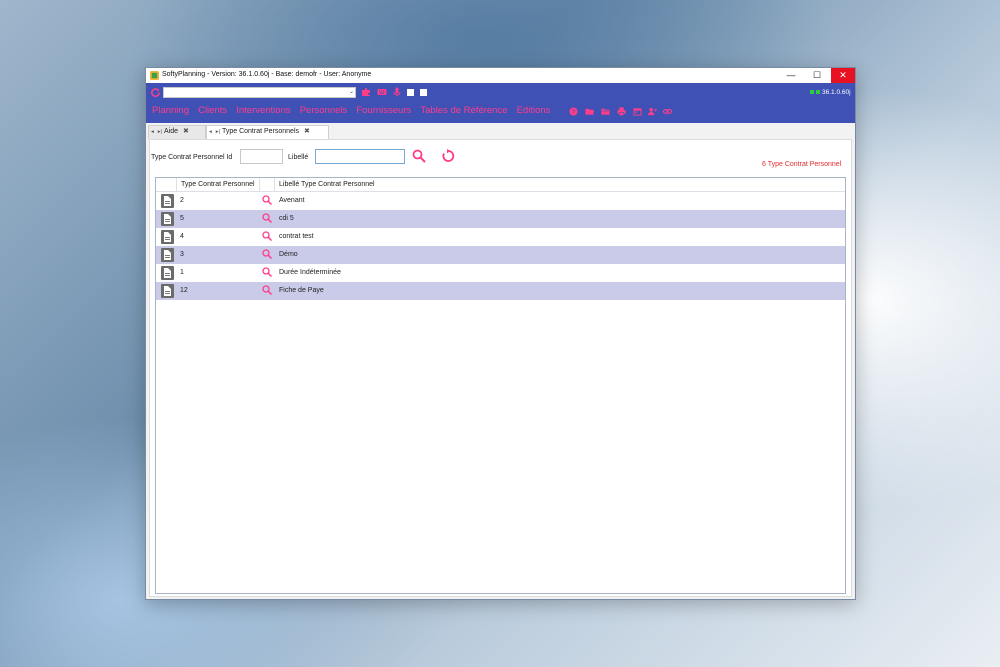 The width and height of the screenshot is (1000, 667). Describe the element at coordinates (589, 111) in the screenshot. I see `folder-icon` at that location.